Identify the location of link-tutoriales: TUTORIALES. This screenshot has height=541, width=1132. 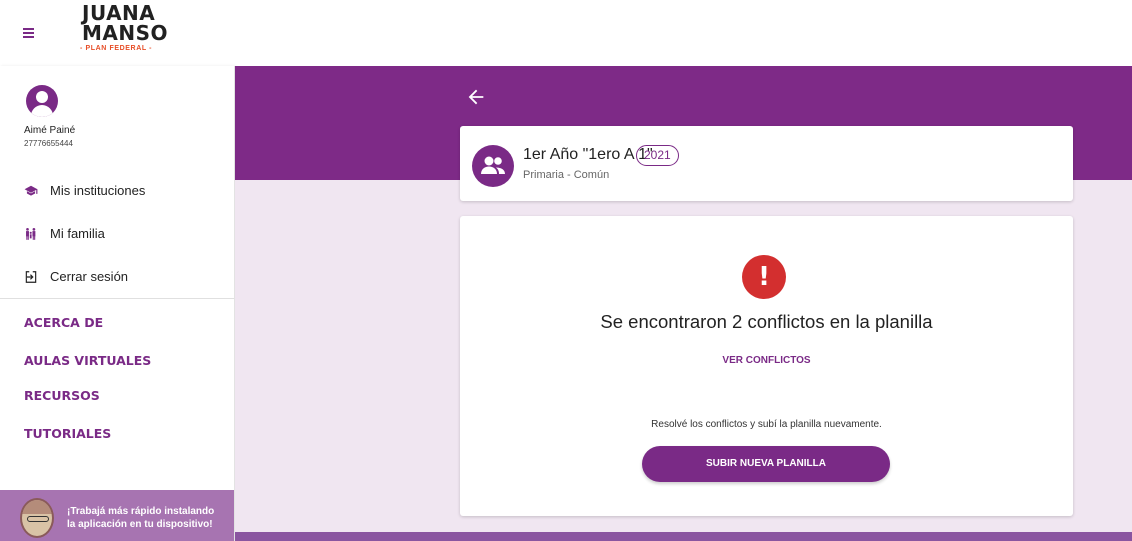
(67, 433).